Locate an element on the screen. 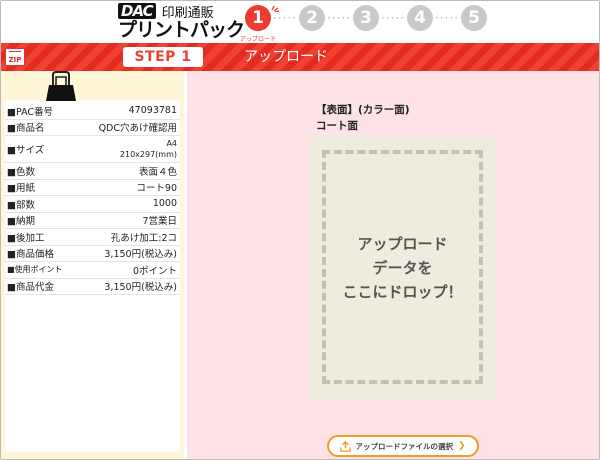 The width and height of the screenshot is (600, 460). size-dimensions: 210x297(mm) is located at coordinates (148, 154).